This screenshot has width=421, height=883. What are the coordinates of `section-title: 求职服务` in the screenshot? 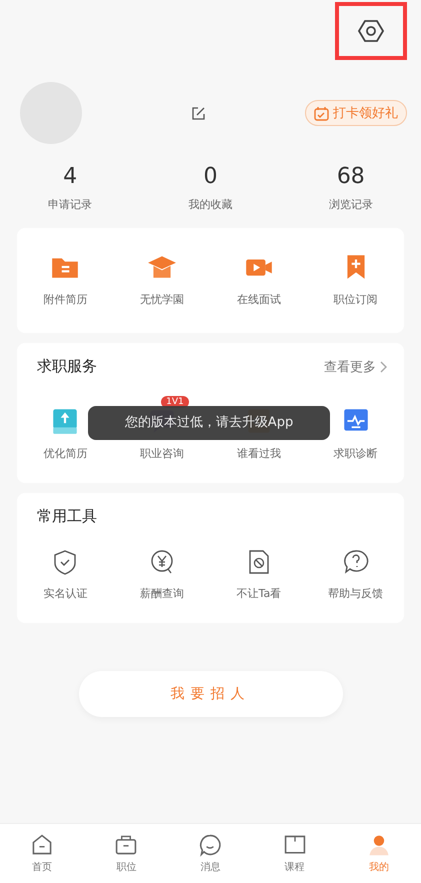 It's located at (67, 366).